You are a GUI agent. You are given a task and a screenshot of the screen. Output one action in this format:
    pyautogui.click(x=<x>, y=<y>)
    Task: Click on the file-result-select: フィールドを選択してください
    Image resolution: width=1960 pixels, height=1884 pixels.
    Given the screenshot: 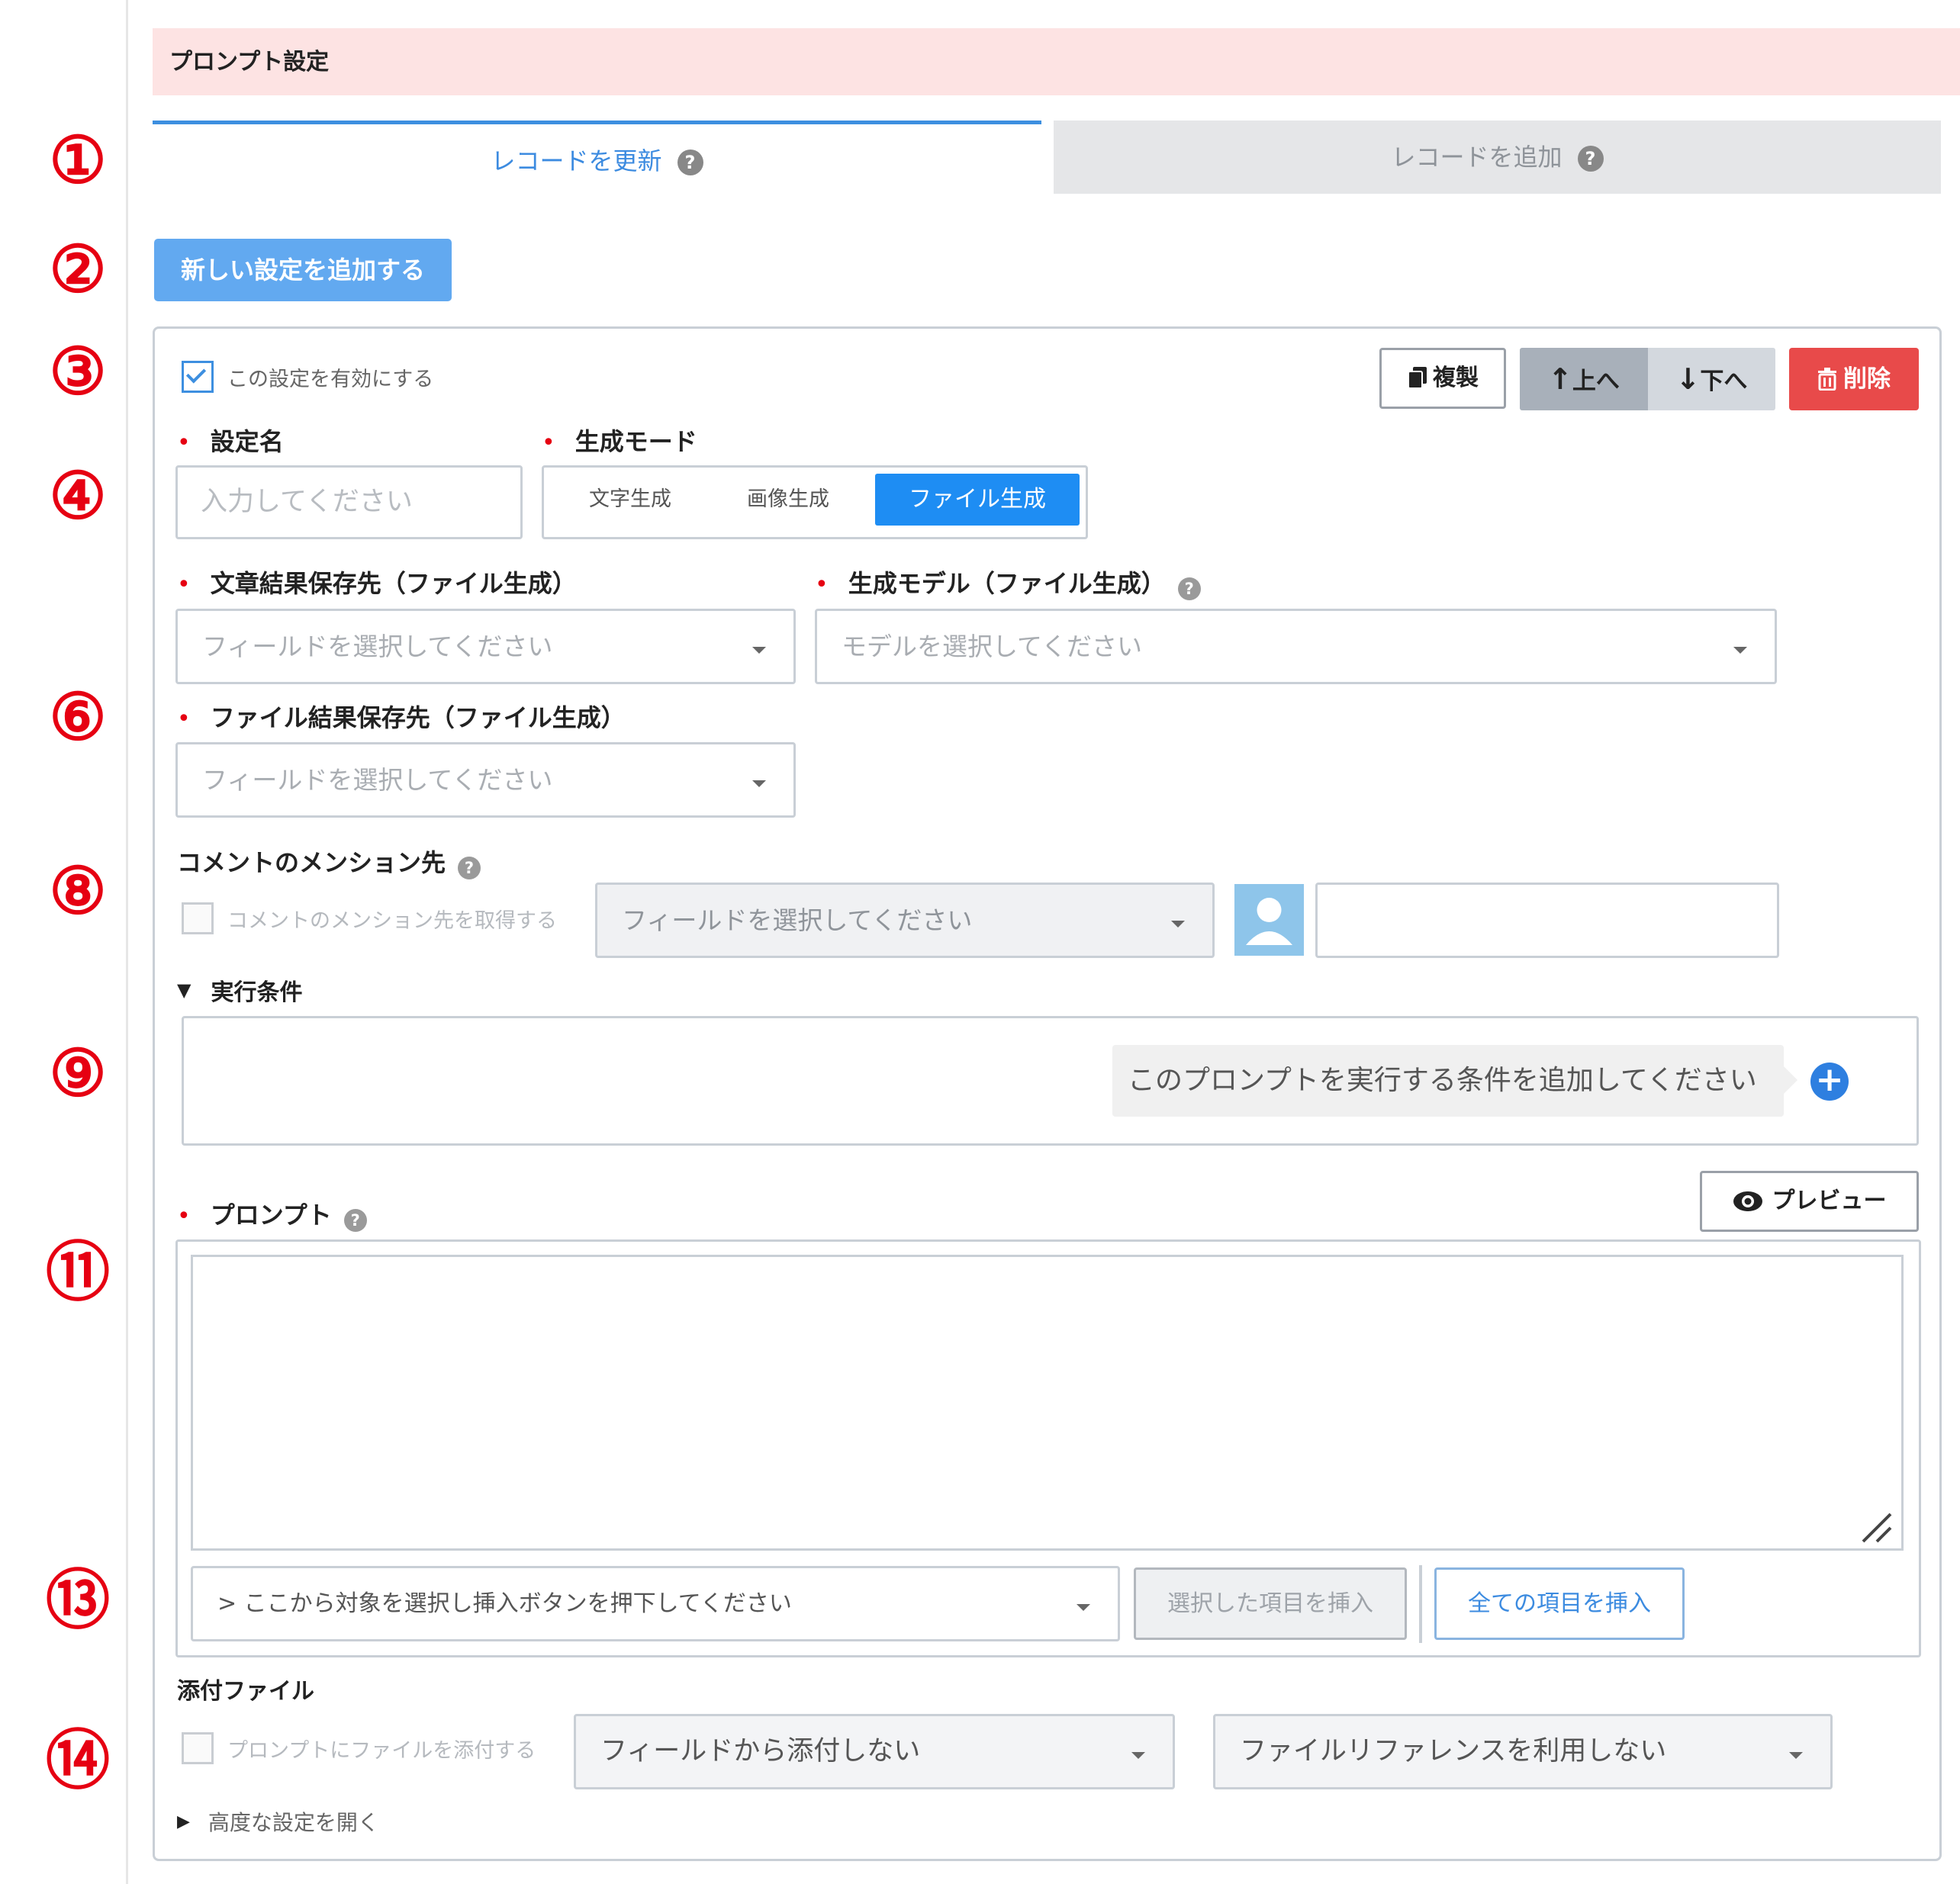 What is the action you would take?
    pyautogui.click(x=486, y=780)
    